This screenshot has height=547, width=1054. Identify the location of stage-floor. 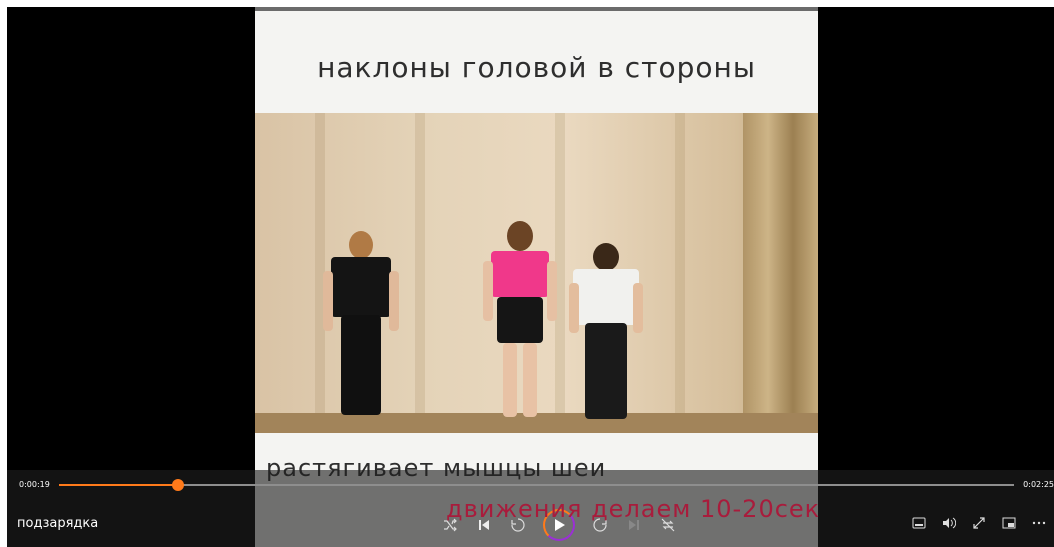
(536, 423).